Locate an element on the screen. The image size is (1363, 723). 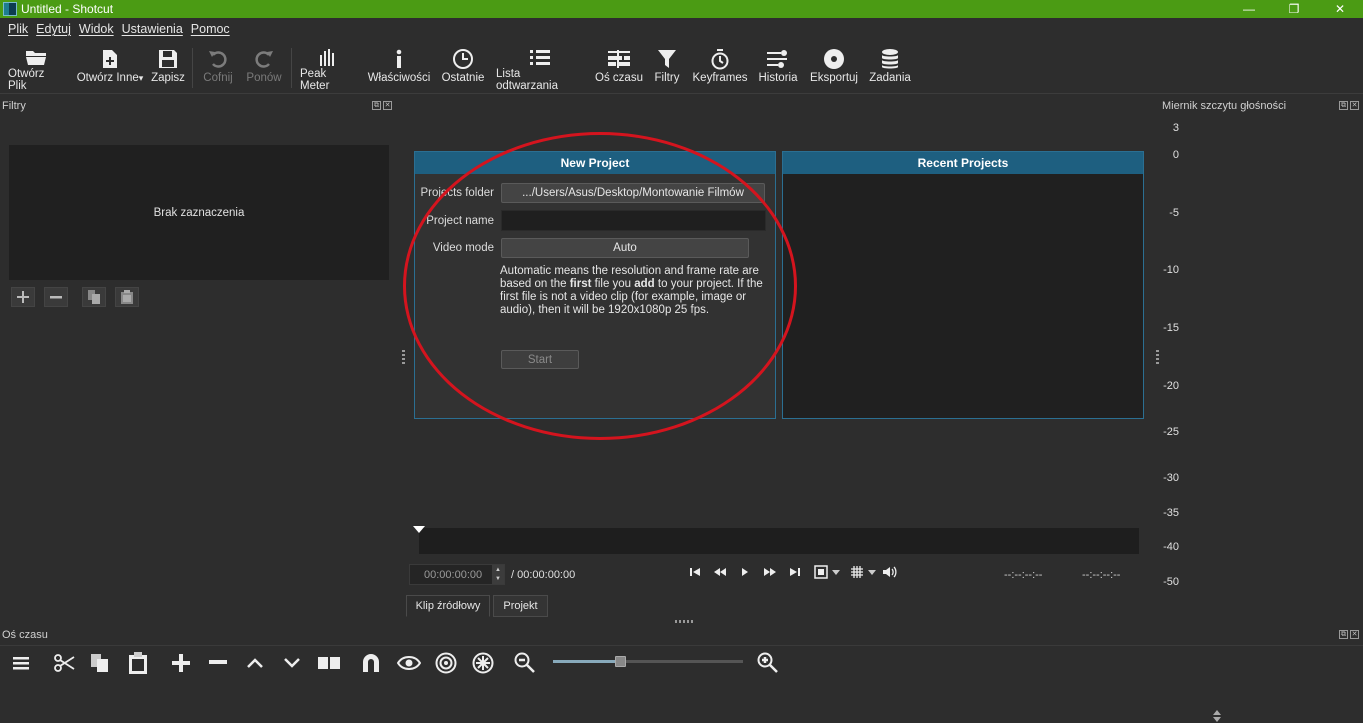
jobs-label: Zadania is located at coordinates (890, 78).